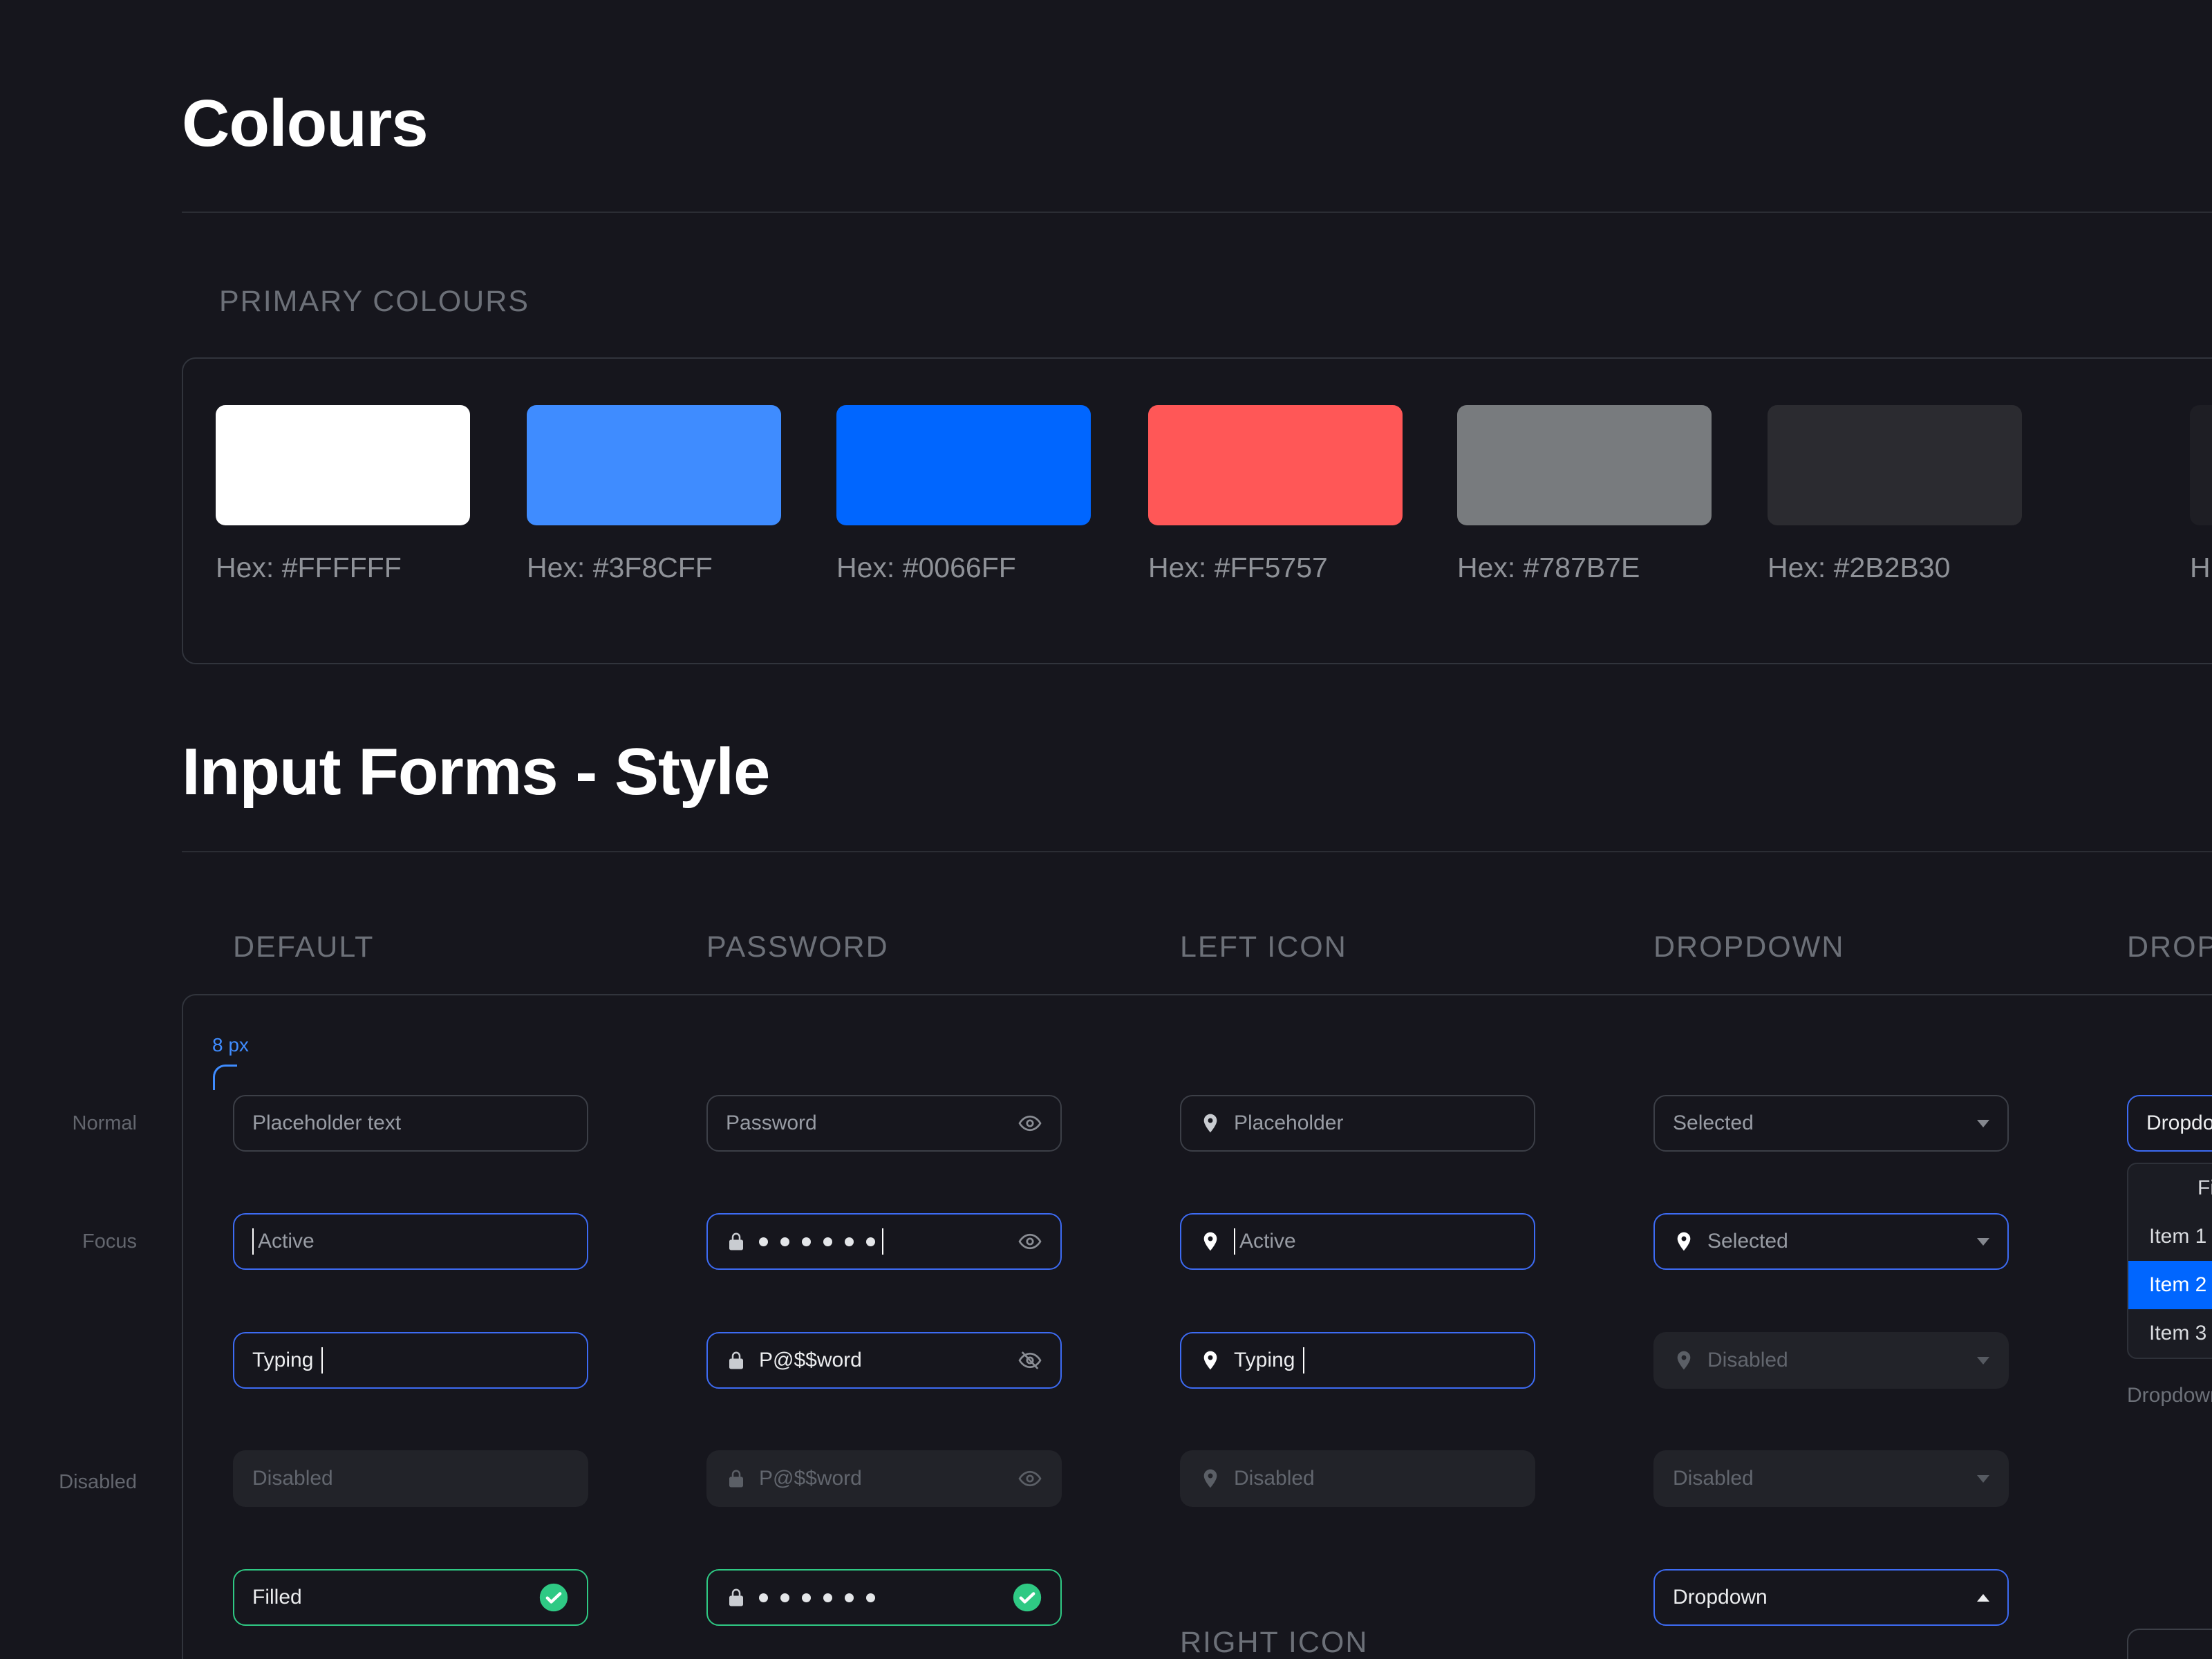  Describe the element at coordinates (2169, 947) in the screenshot. I see `column-header-dropdown-2: DROPDOWN` at that location.